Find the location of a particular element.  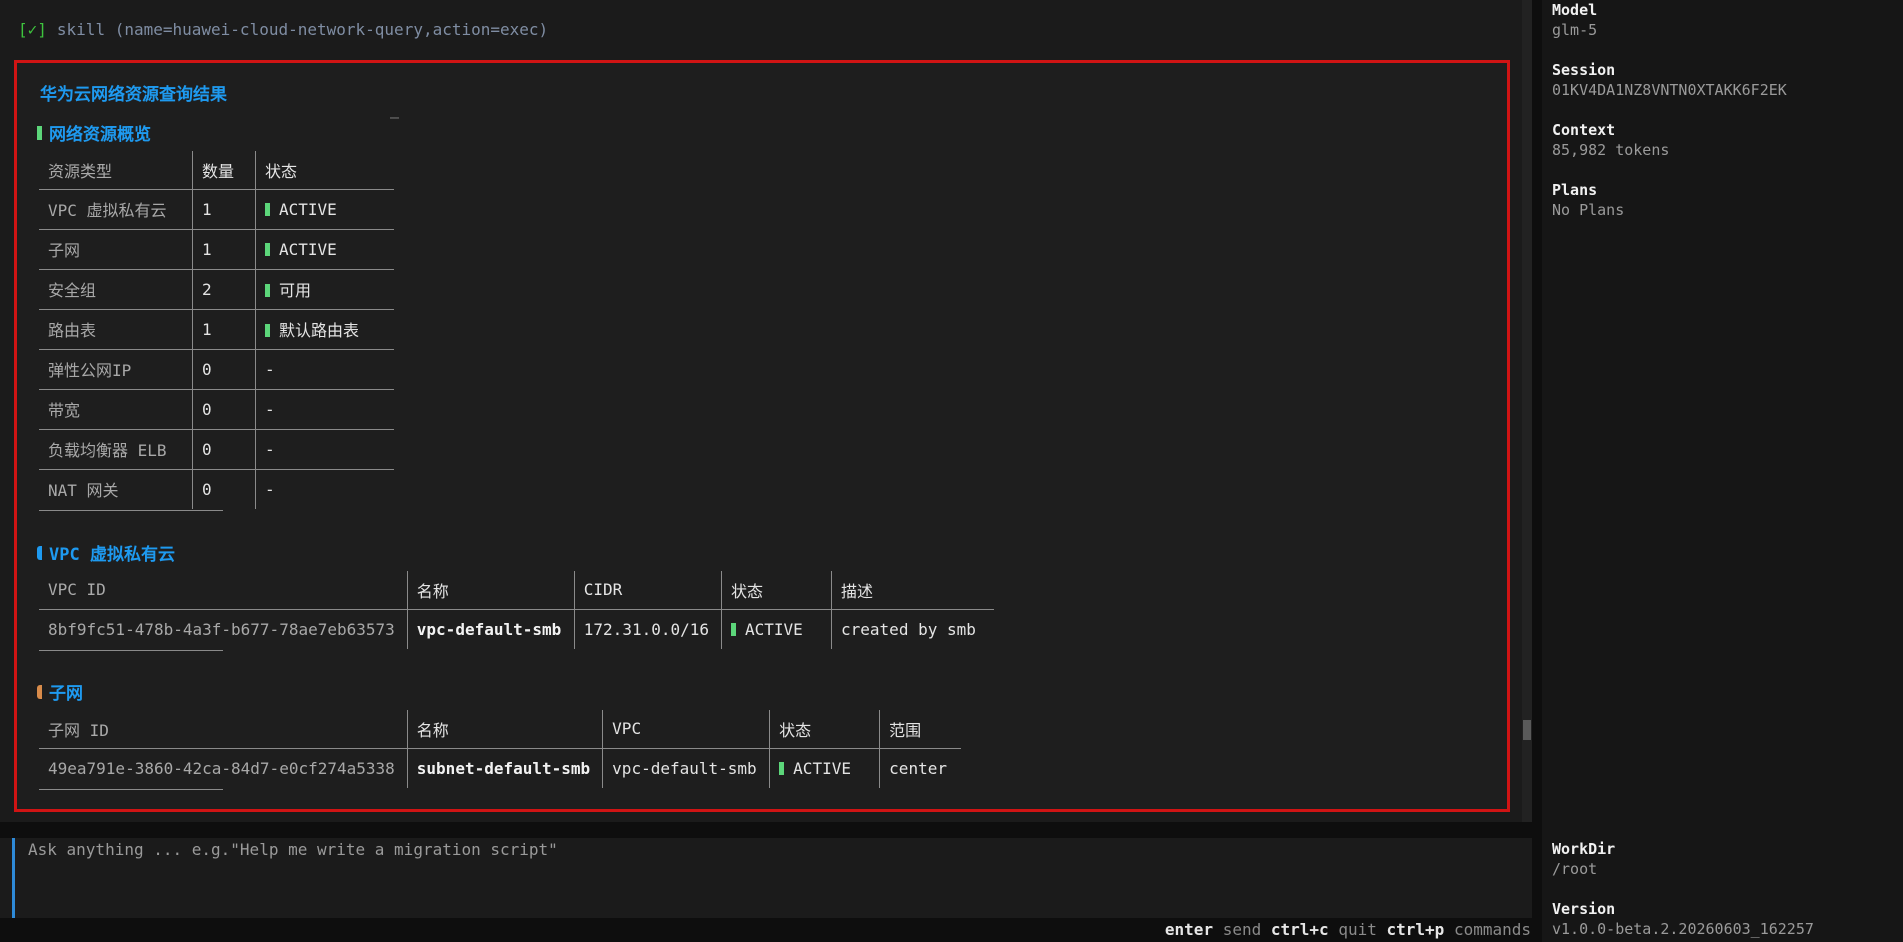

cell-type: 带宽 is located at coordinates (116, 408).